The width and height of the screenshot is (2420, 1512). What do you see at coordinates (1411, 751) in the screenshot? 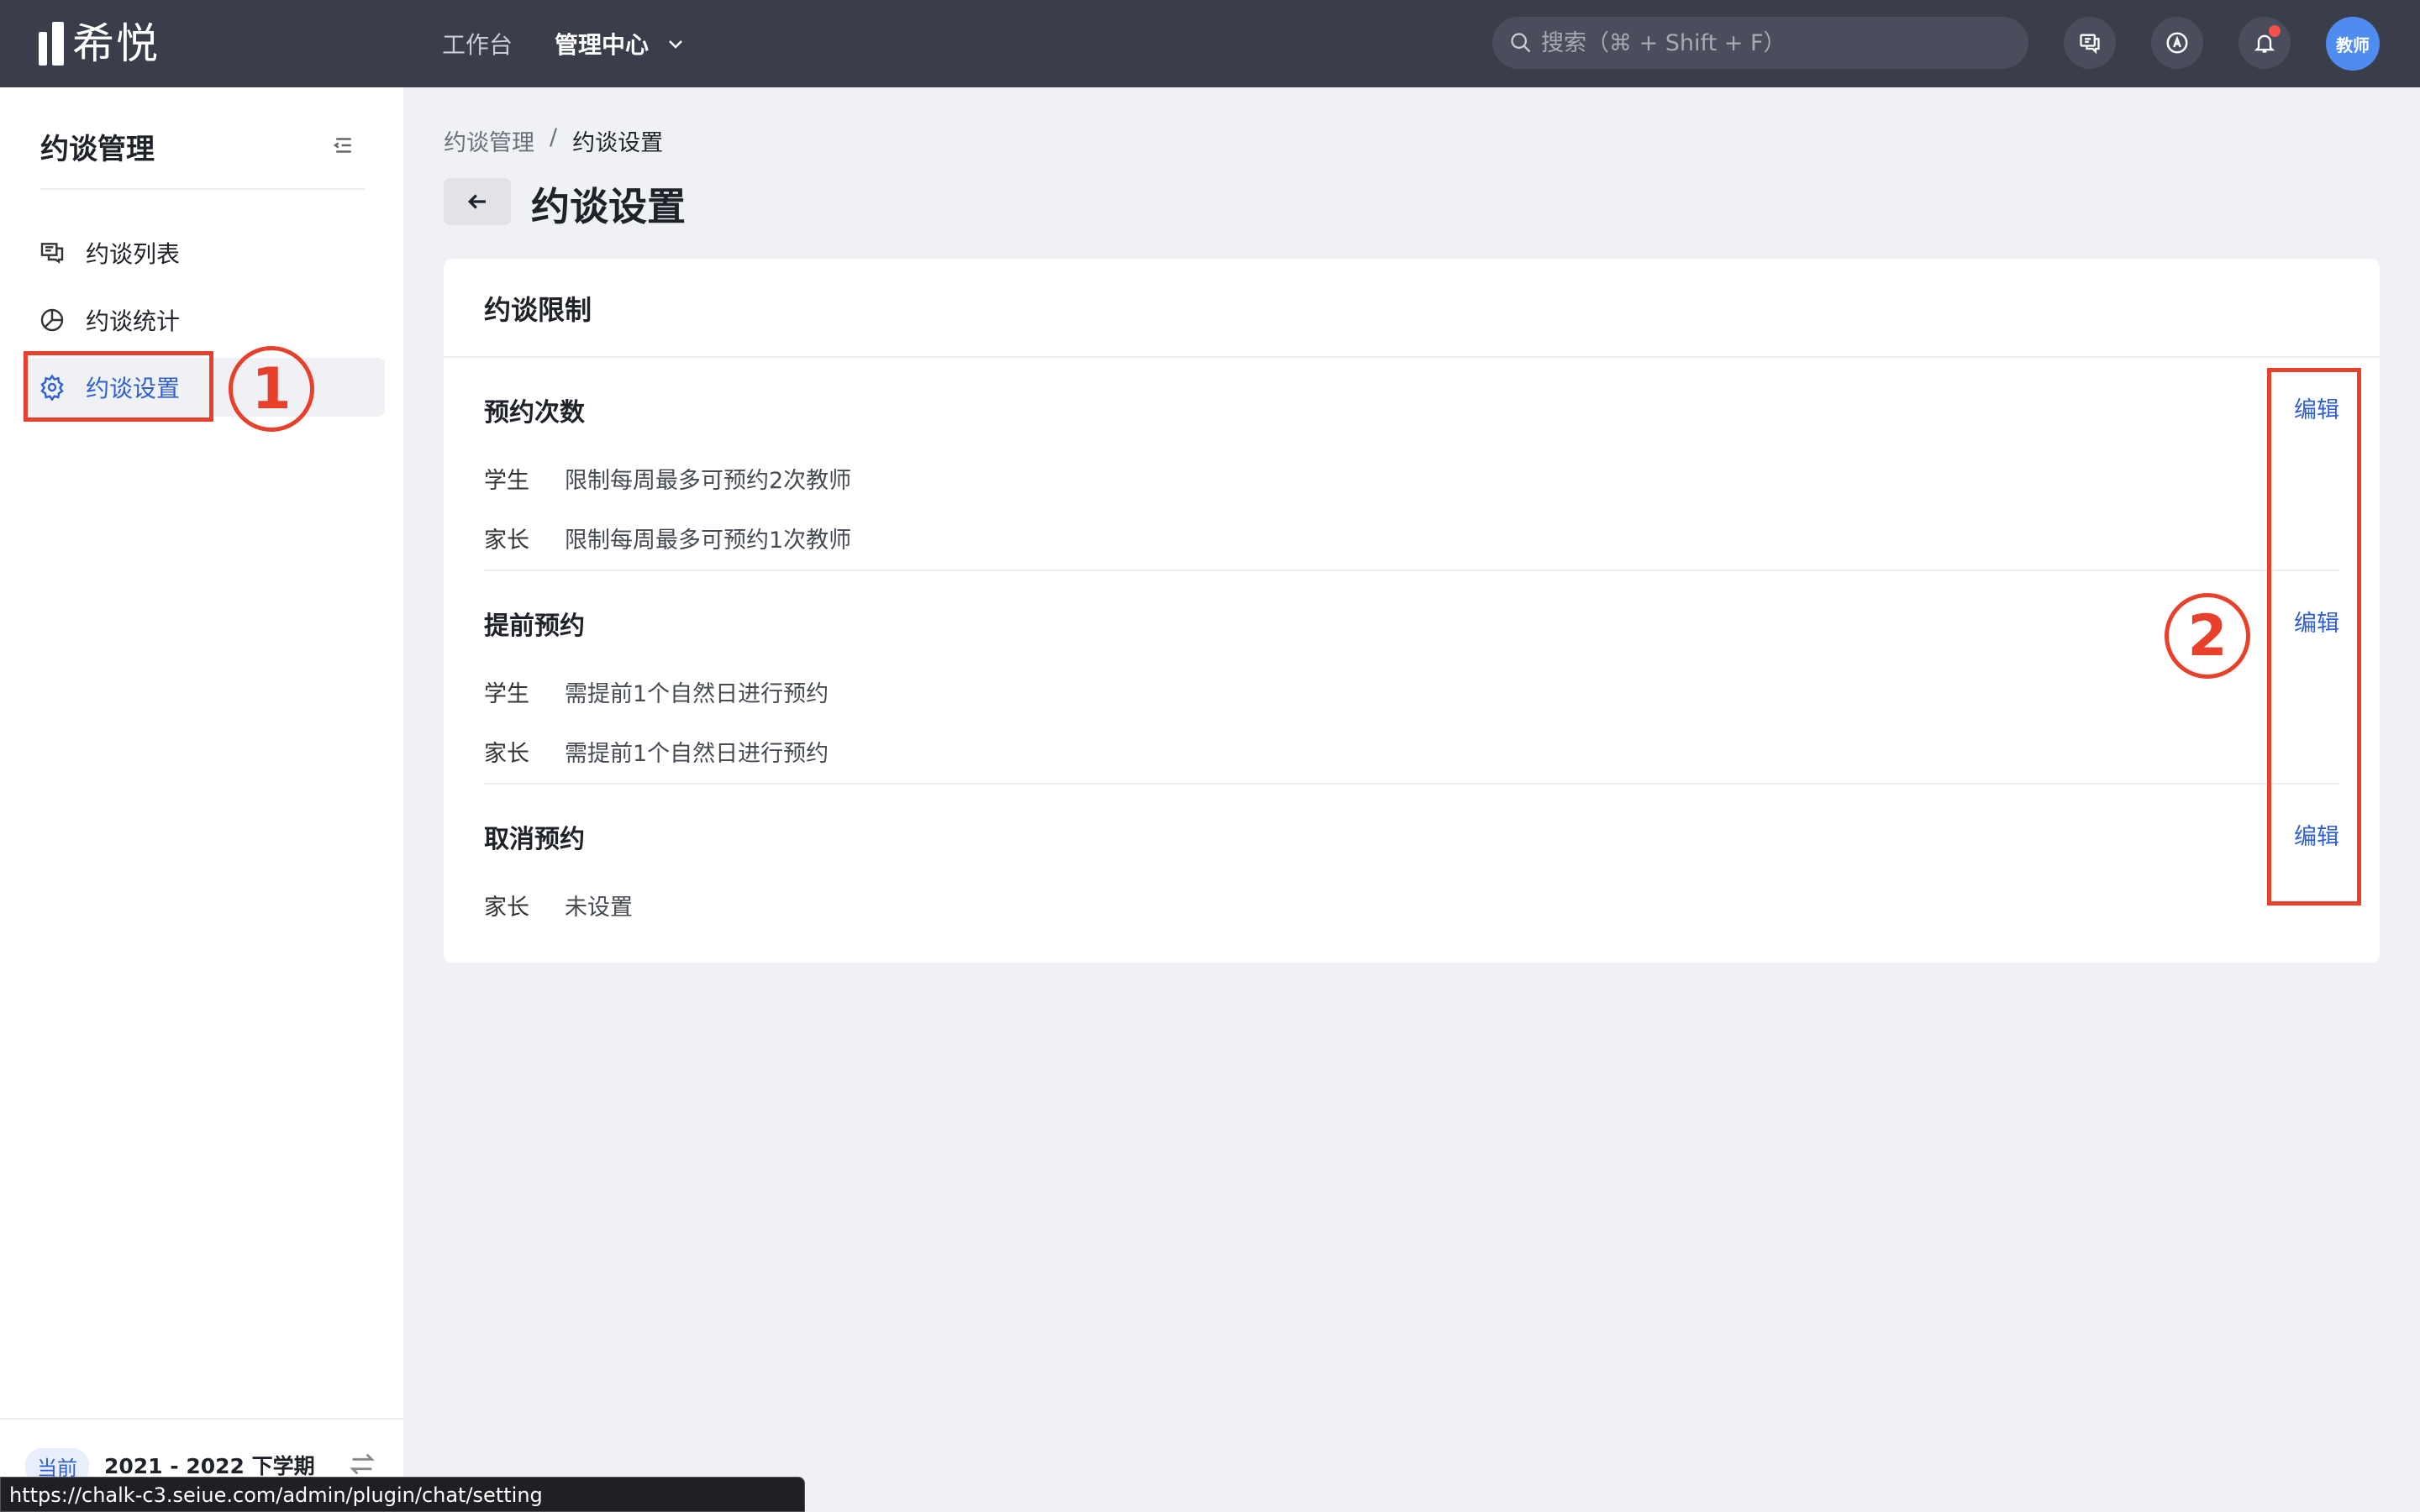
I see `setting-row: 家长 需提前1个自然日进行预约` at bounding box center [1411, 751].